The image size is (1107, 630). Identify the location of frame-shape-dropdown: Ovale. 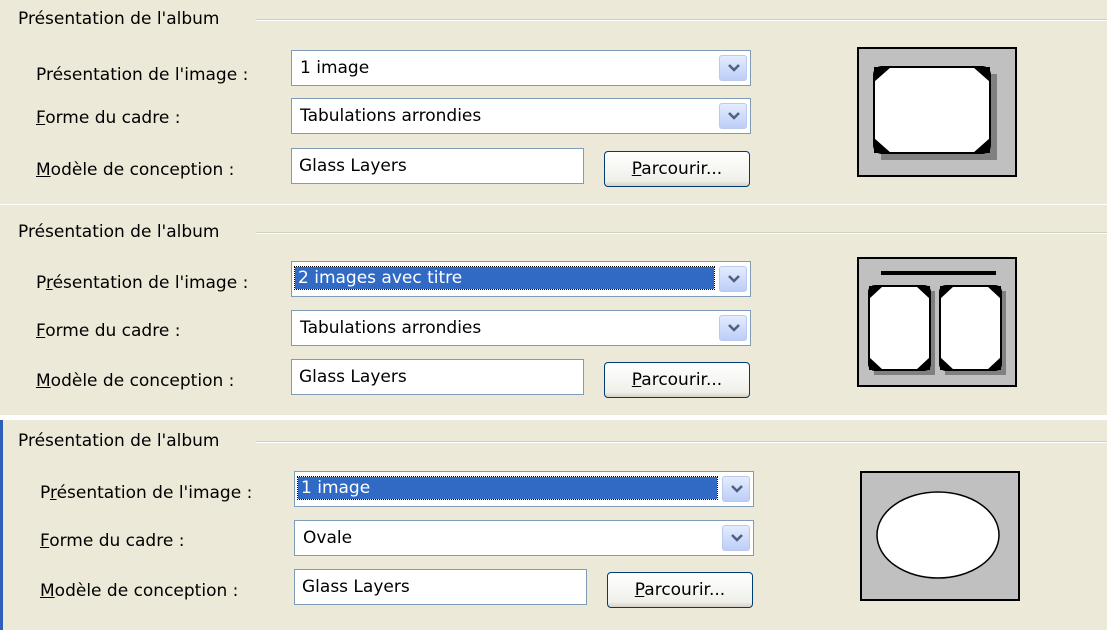
(524, 538).